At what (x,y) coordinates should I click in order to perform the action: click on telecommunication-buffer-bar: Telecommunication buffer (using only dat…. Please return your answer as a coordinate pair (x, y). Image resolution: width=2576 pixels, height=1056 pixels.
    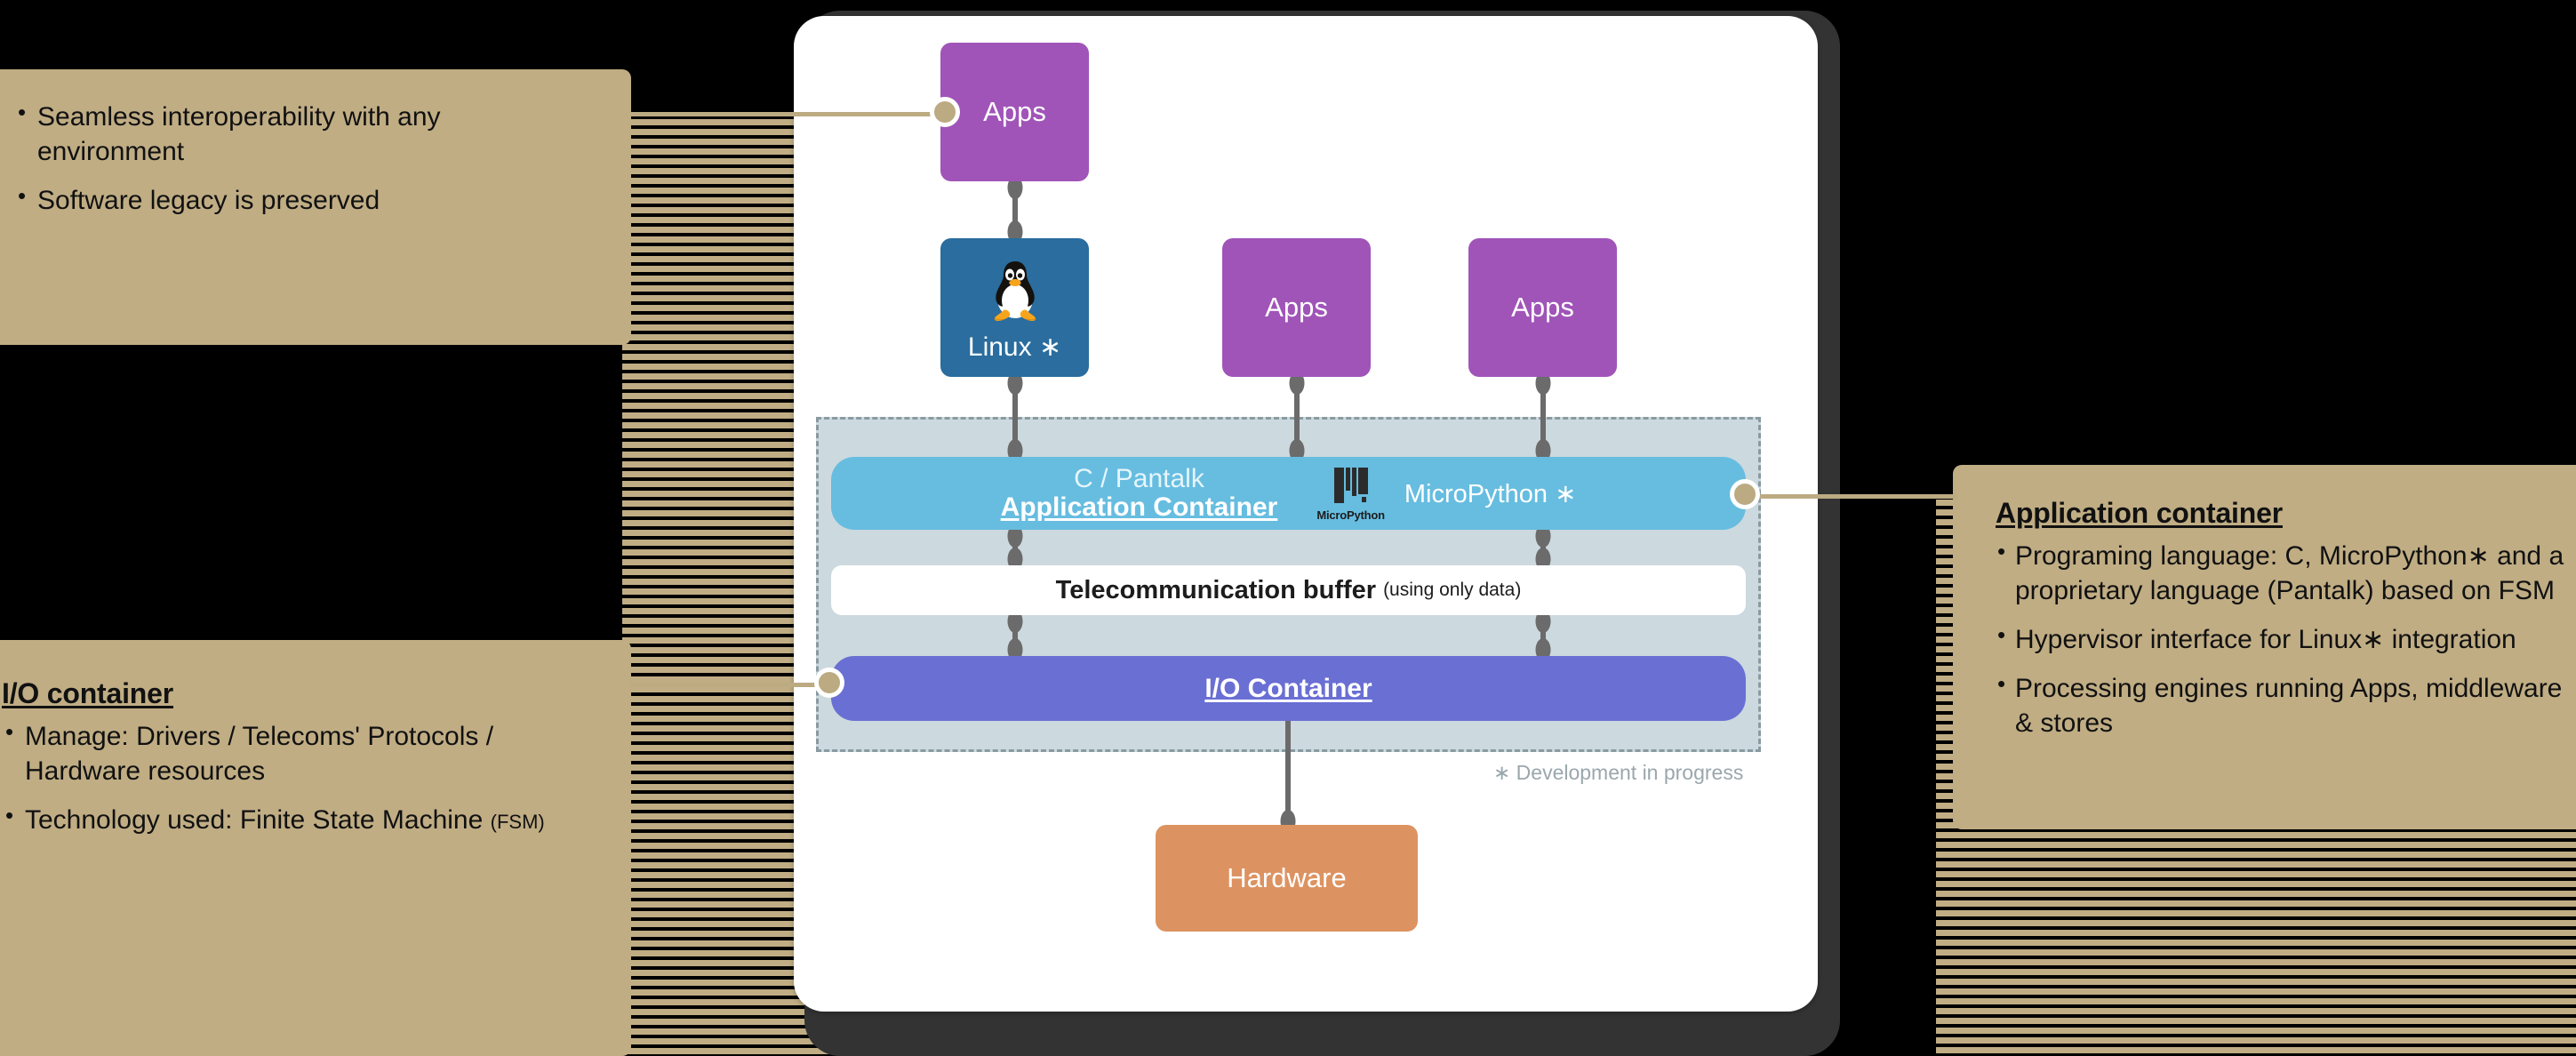
    Looking at the image, I should click on (1288, 590).